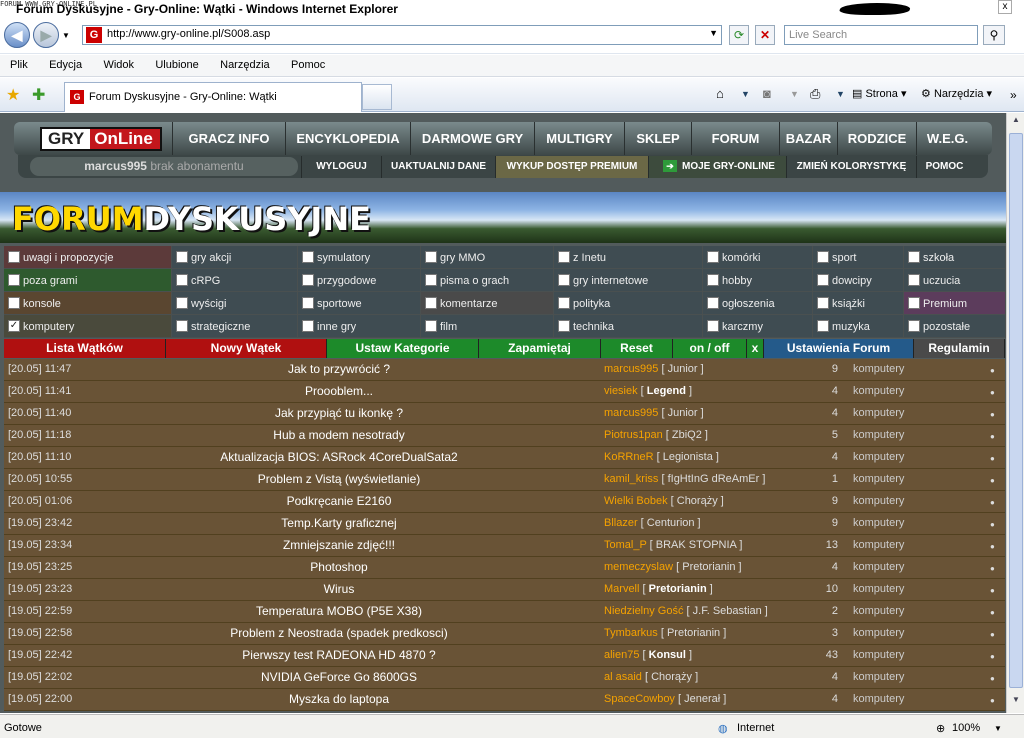 The height and width of the screenshot is (738, 1024). What do you see at coordinates (339, 501) in the screenshot?
I see `thread-title: Podkręcanie E2160` at bounding box center [339, 501].